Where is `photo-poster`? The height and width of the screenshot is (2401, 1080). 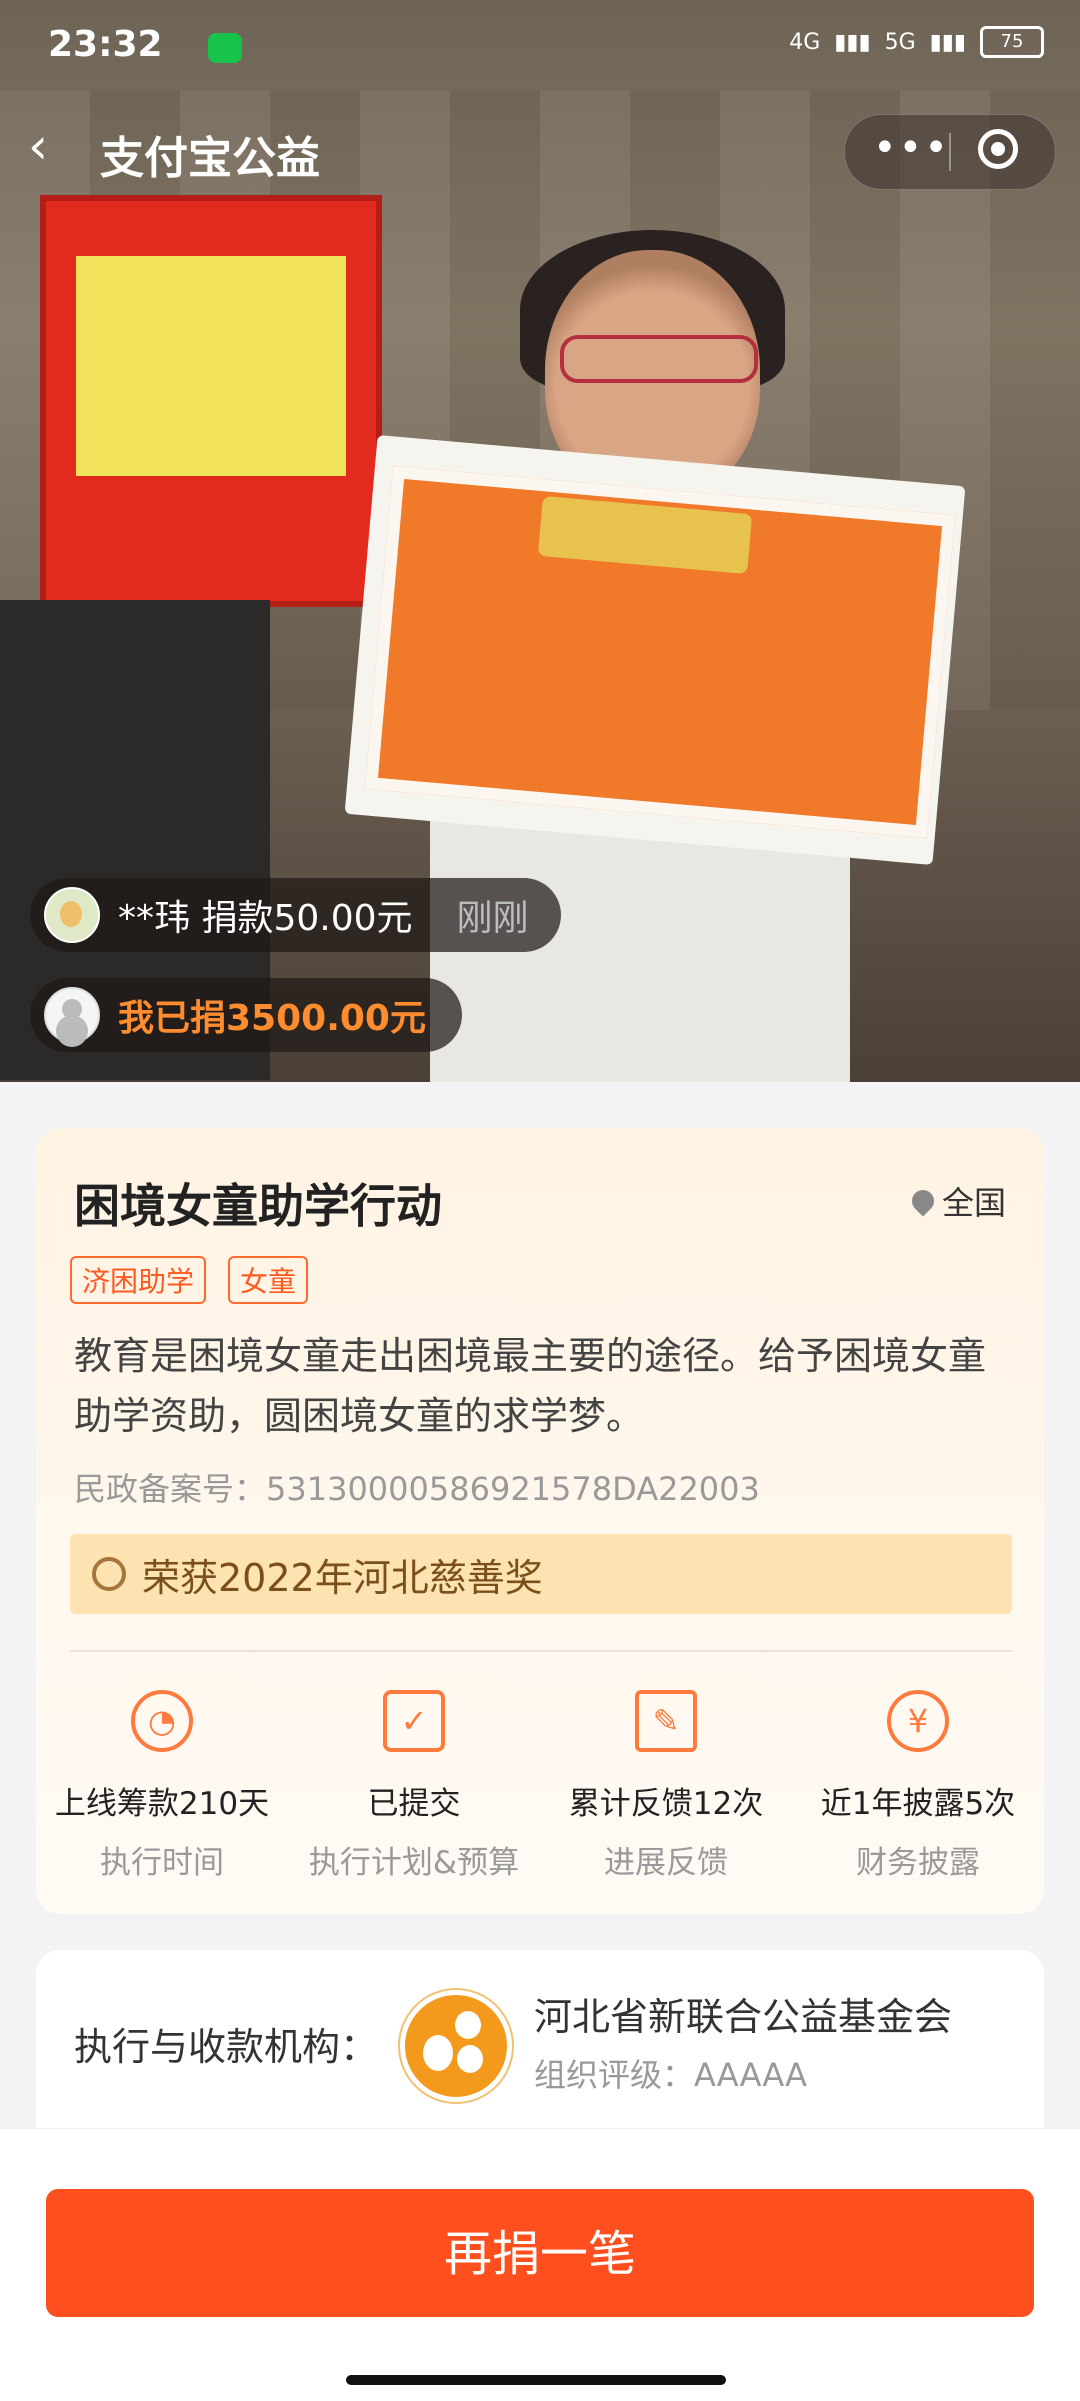
photo-poster is located at coordinates (211, 401).